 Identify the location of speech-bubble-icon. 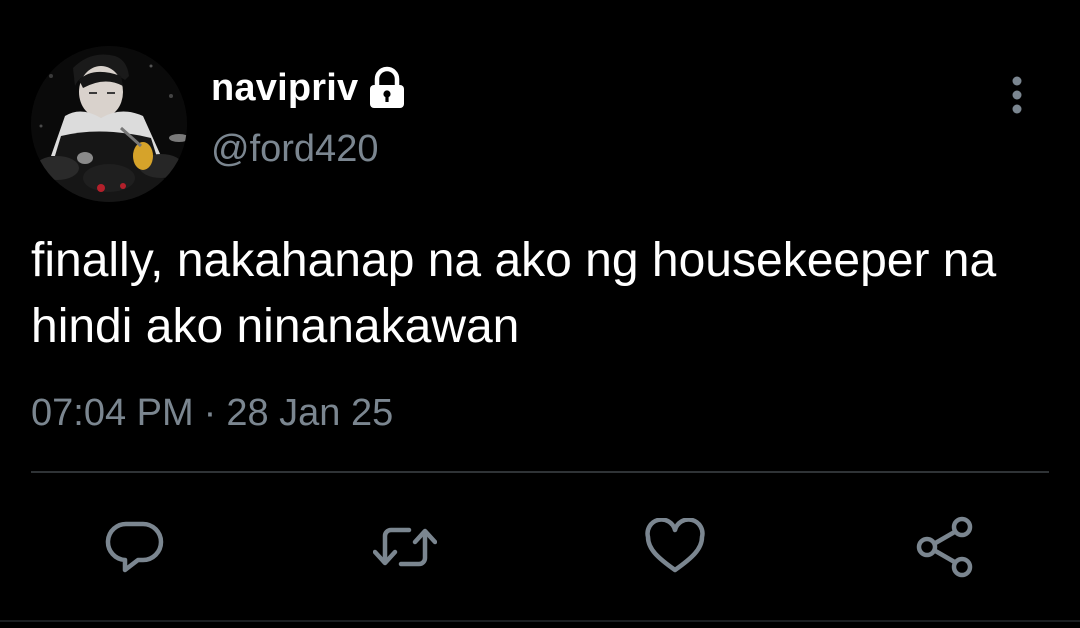
(134, 547).